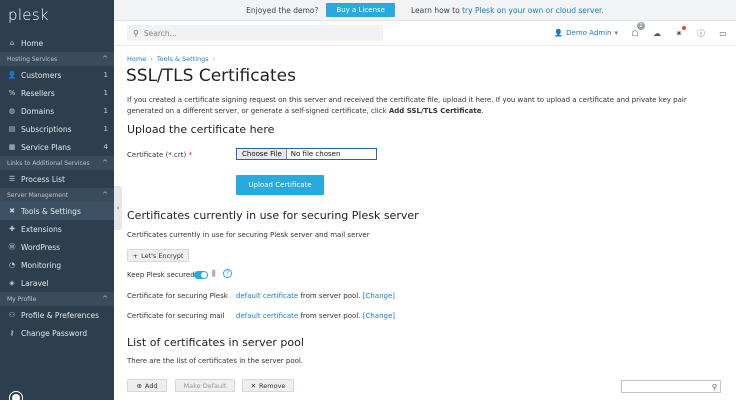  What do you see at coordinates (680, 32) in the screenshot?
I see `extensions-catalog-icon: ✷` at bounding box center [680, 32].